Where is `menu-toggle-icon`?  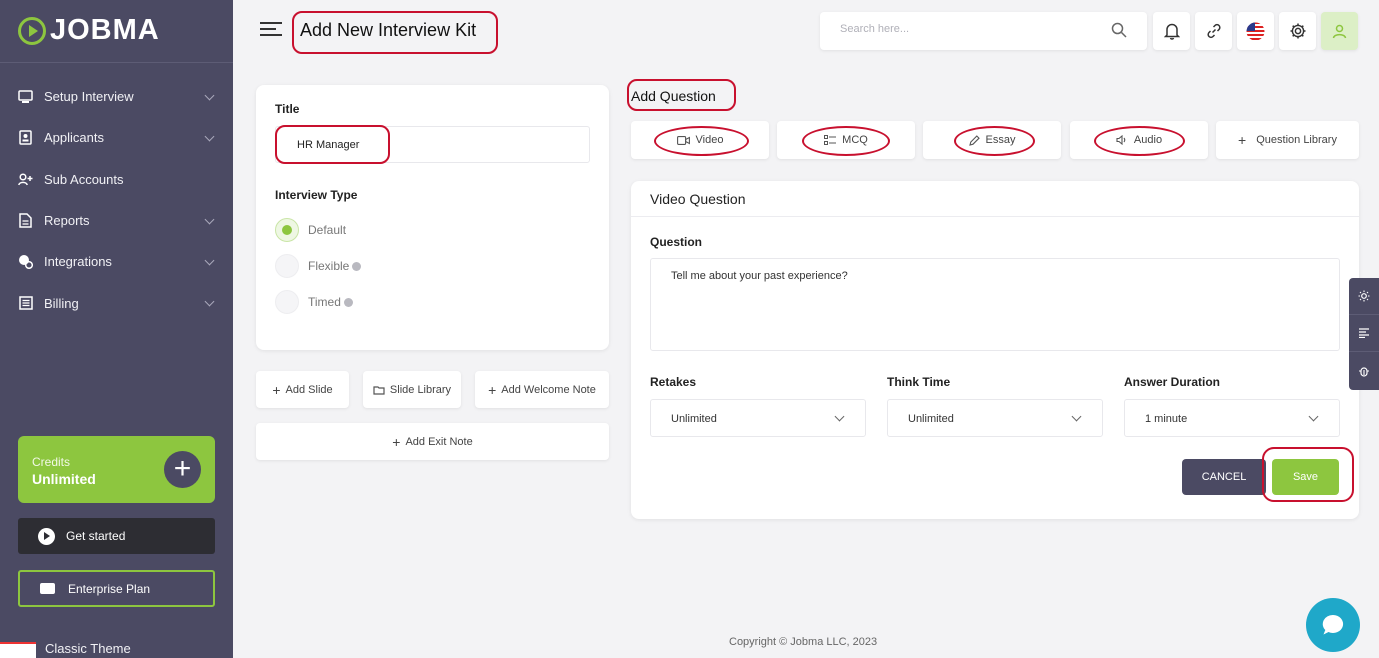 menu-toggle-icon is located at coordinates (271, 29).